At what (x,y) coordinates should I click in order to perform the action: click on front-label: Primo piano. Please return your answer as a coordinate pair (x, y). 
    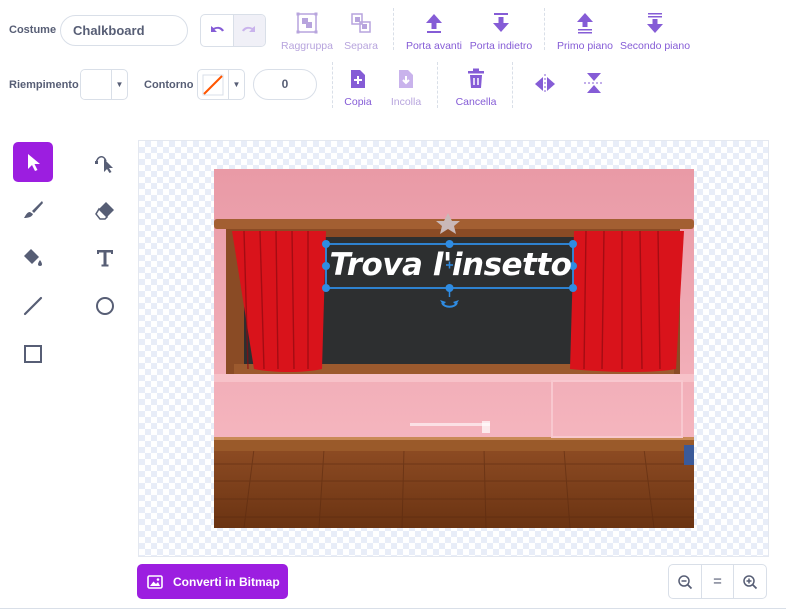
    Looking at the image, I should click on (585, 46).